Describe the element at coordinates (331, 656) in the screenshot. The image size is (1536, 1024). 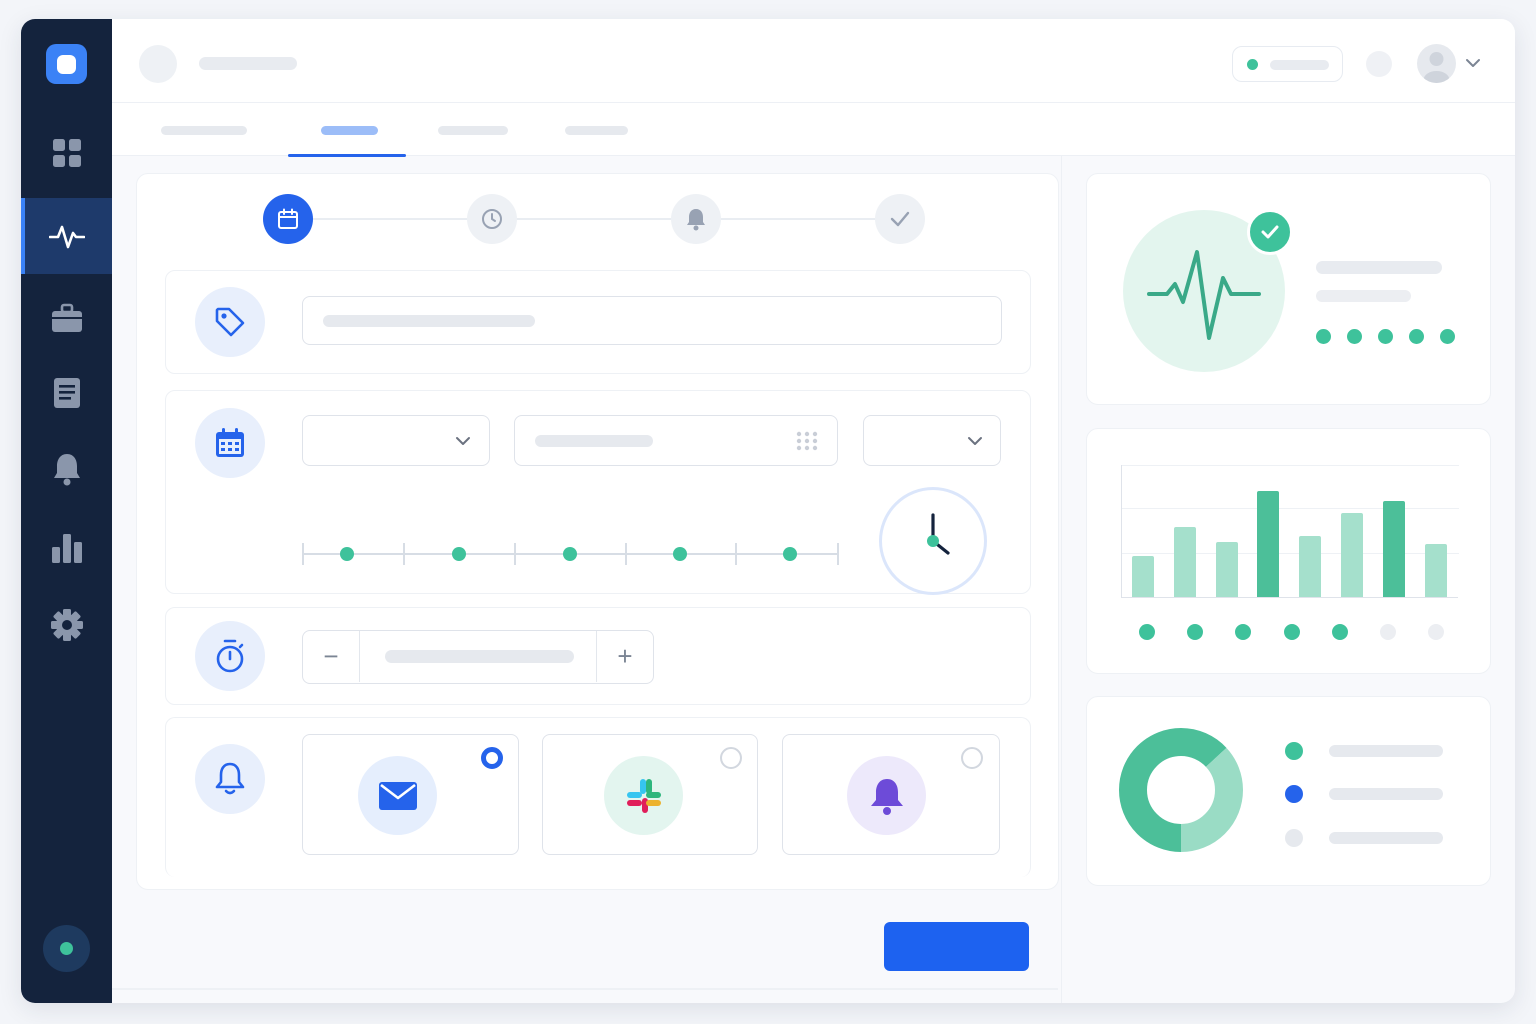
I see `decrement-button: −` at that location.